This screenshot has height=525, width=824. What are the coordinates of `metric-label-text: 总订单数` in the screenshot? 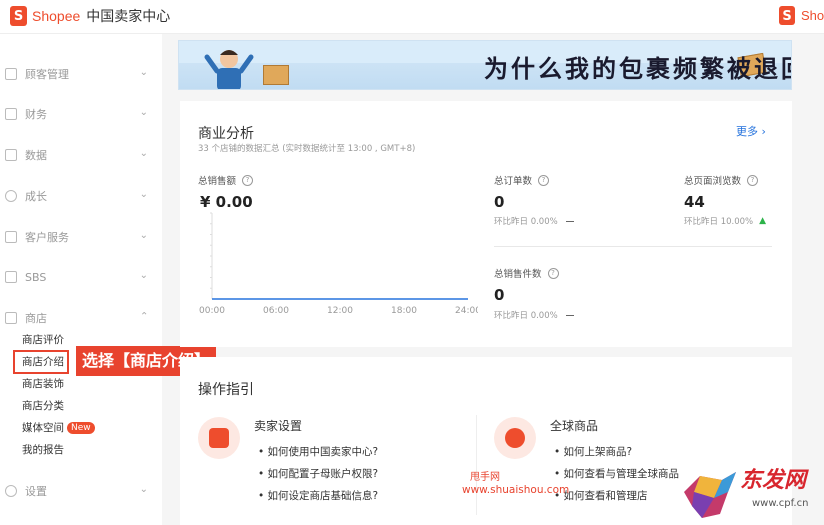 It's located at (513, 181).